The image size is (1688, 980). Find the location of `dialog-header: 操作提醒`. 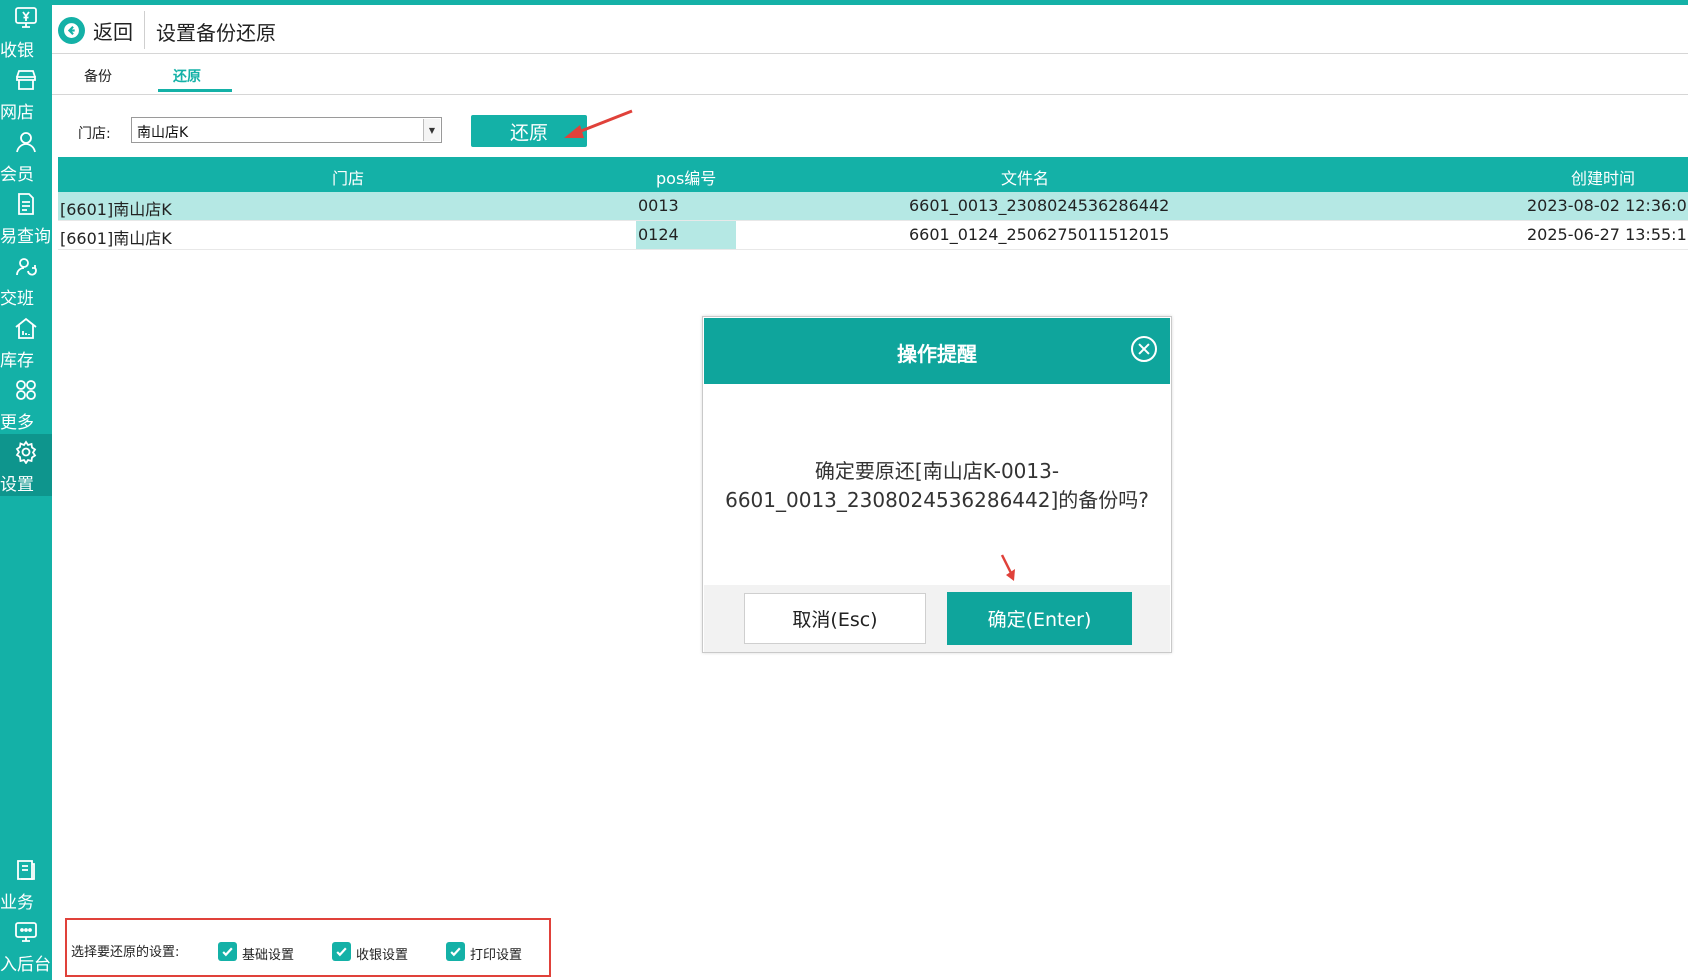

dialog-header: 操作提醒 is located at coordinates (937, 351).